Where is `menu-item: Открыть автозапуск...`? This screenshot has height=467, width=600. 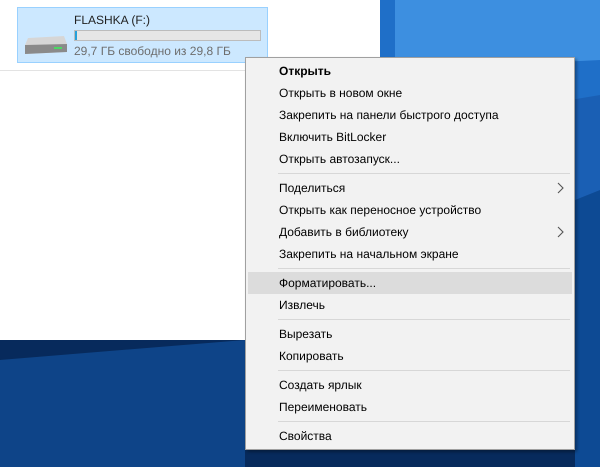
menu-item: Открыть автозапуск... is located at coordinates (410, 159).